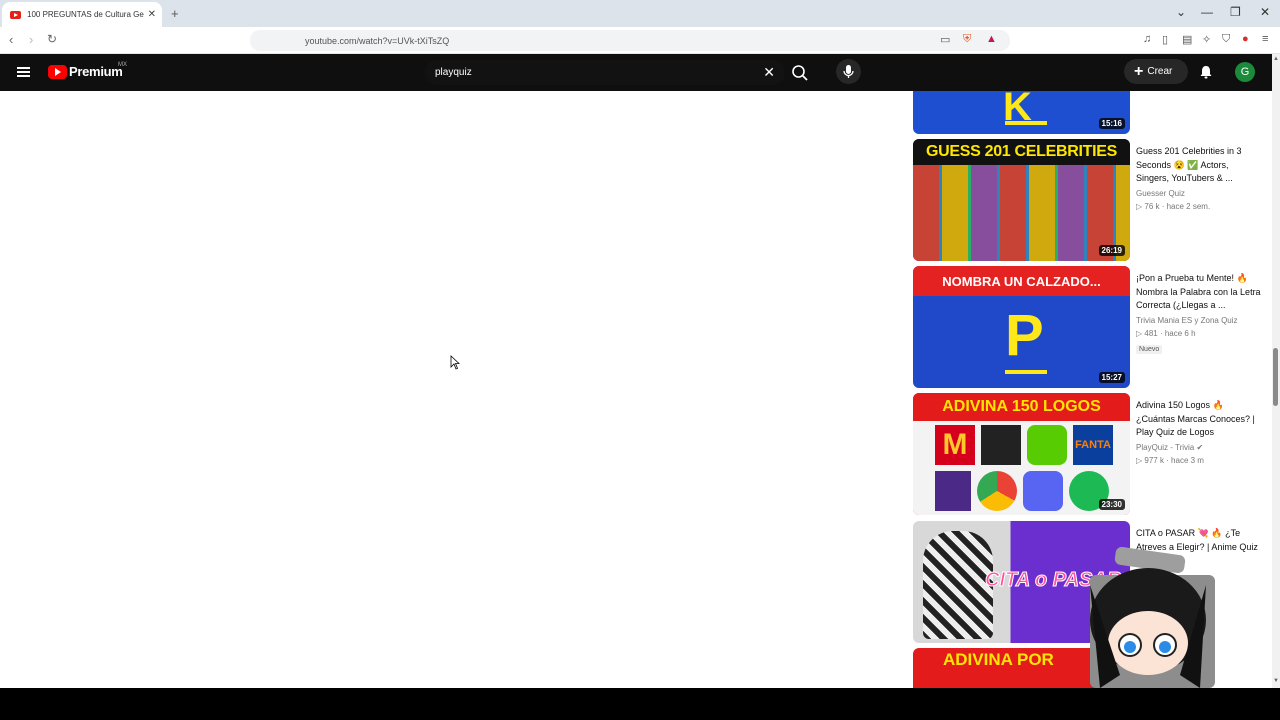 Image resolution: width=1280 pixels, height=720 pixels. I want to click on maximize-button: ❐, so click(1235, 12).